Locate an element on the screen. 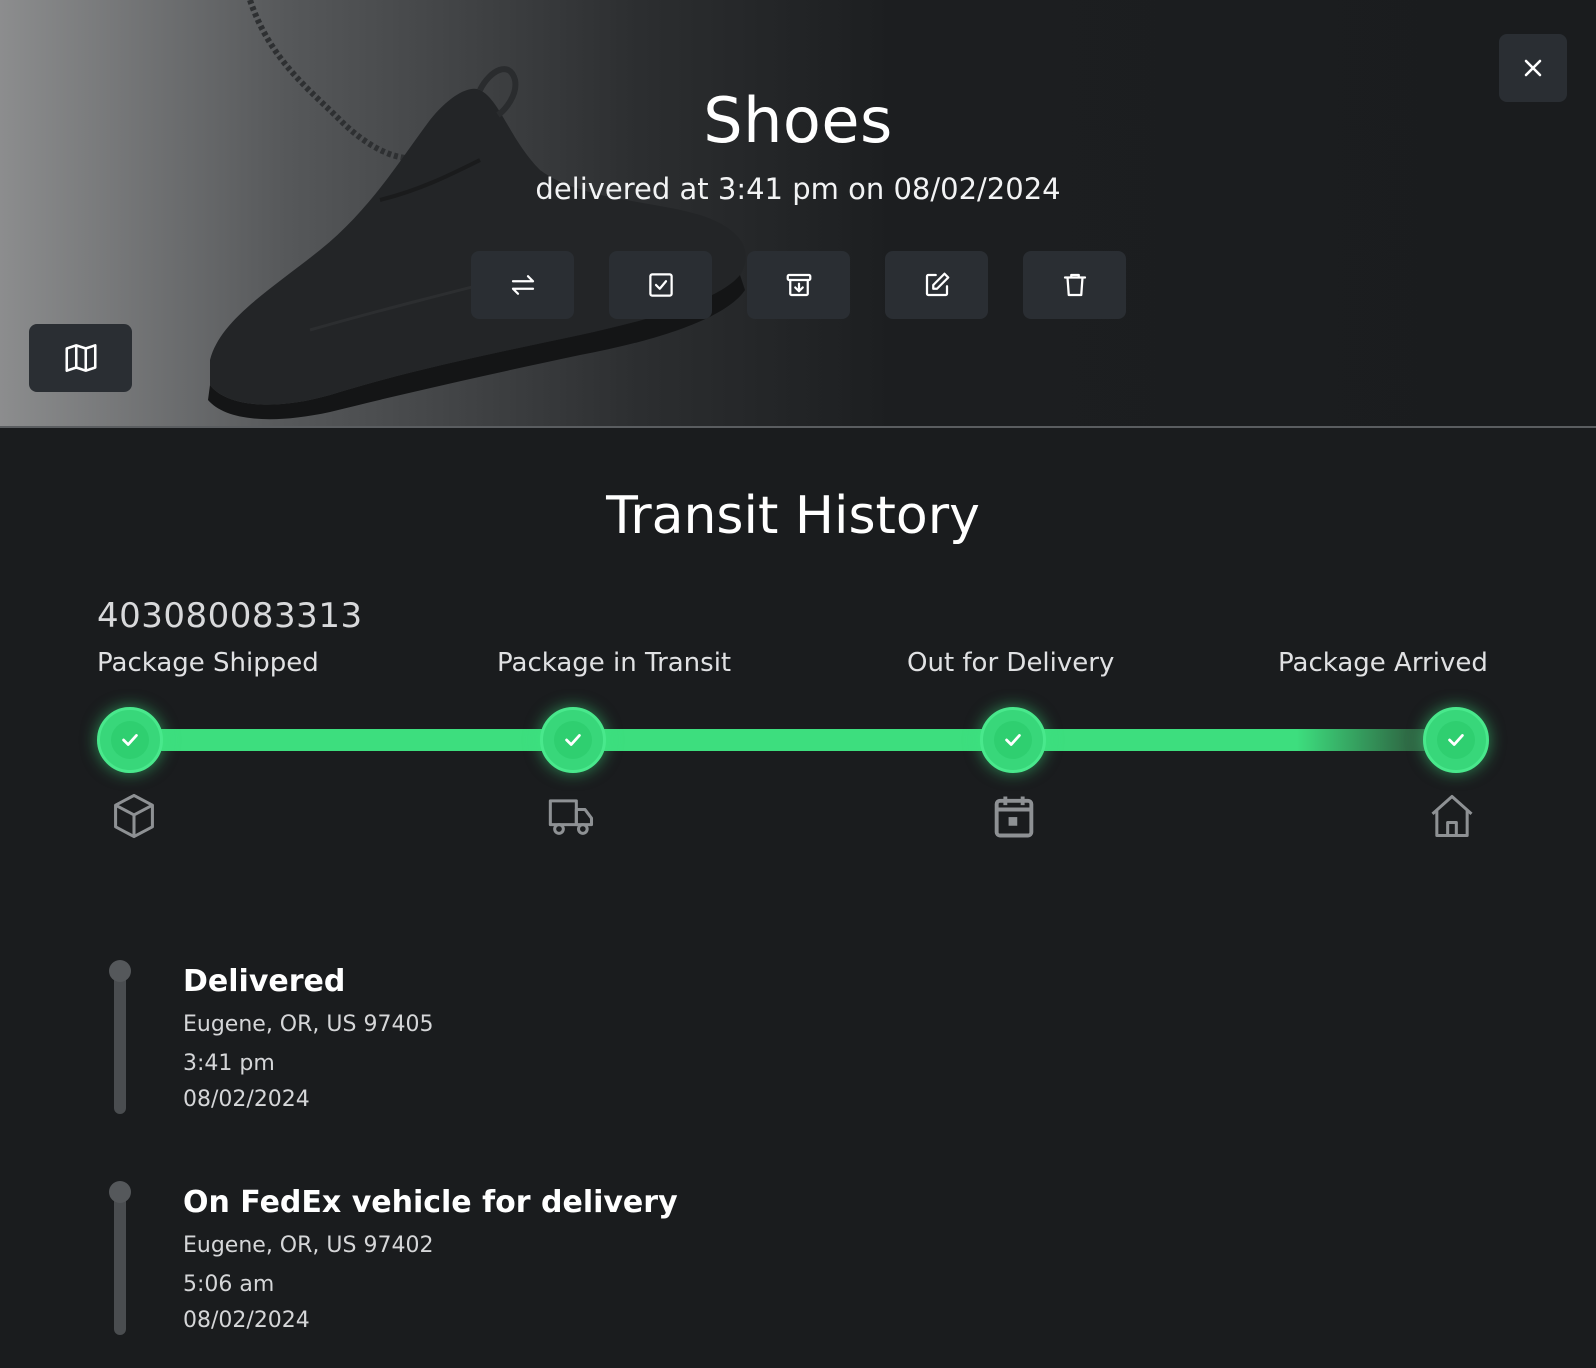 This screenshot has width=1596, height=1368. event-location: Eugene, OR, US 97405 is located at coordinates (308, 1024).